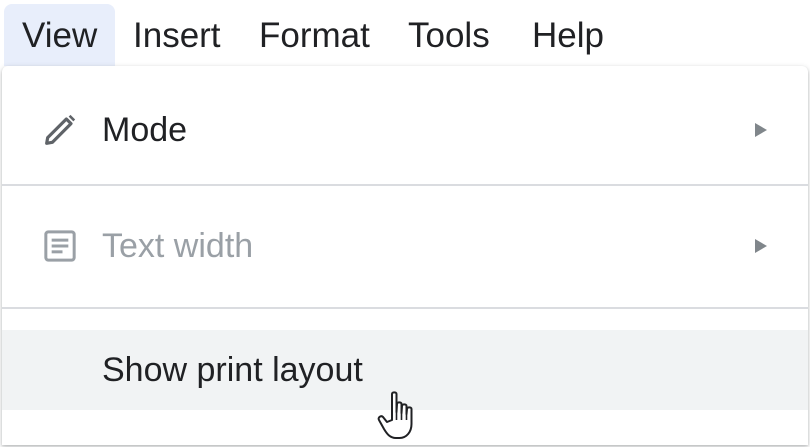 This screenshot has height=447, width=810. Describe the element at coordinates (449, 35) in the screenshot. I see `menu-tools: Tools` at that location.